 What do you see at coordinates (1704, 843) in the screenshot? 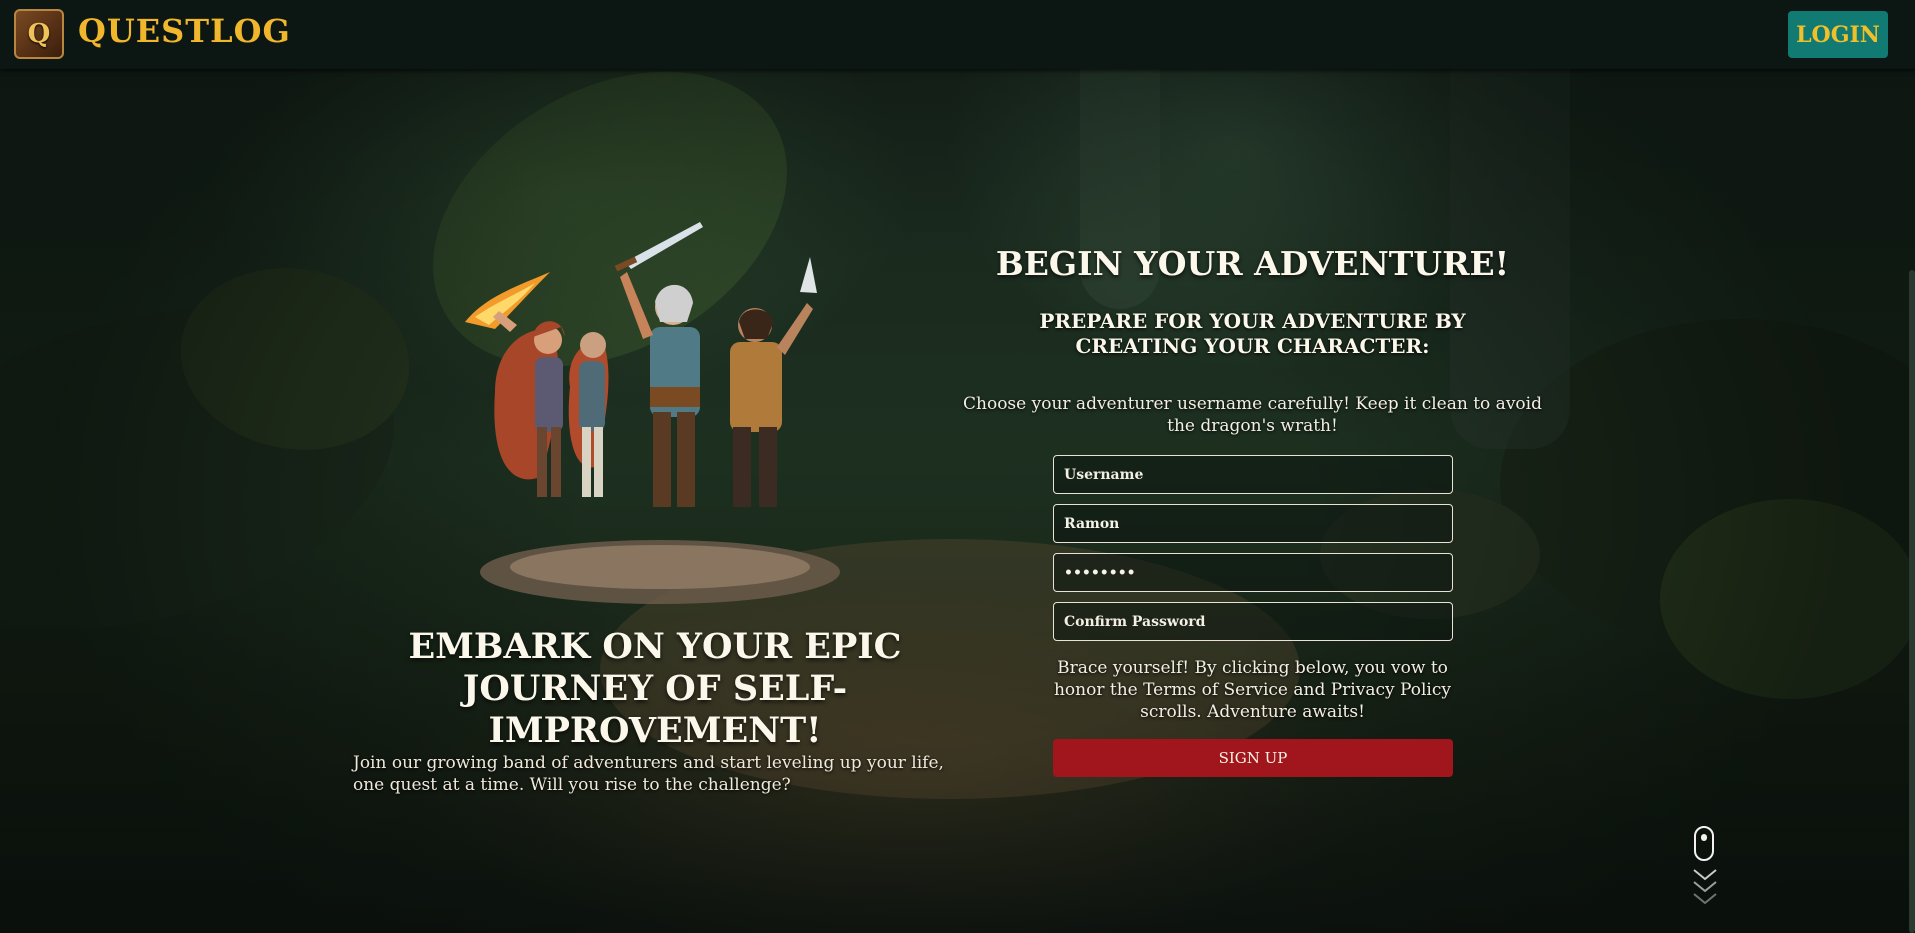
I see `mouse-scroll-icon` at bounding box center [1704, 843].